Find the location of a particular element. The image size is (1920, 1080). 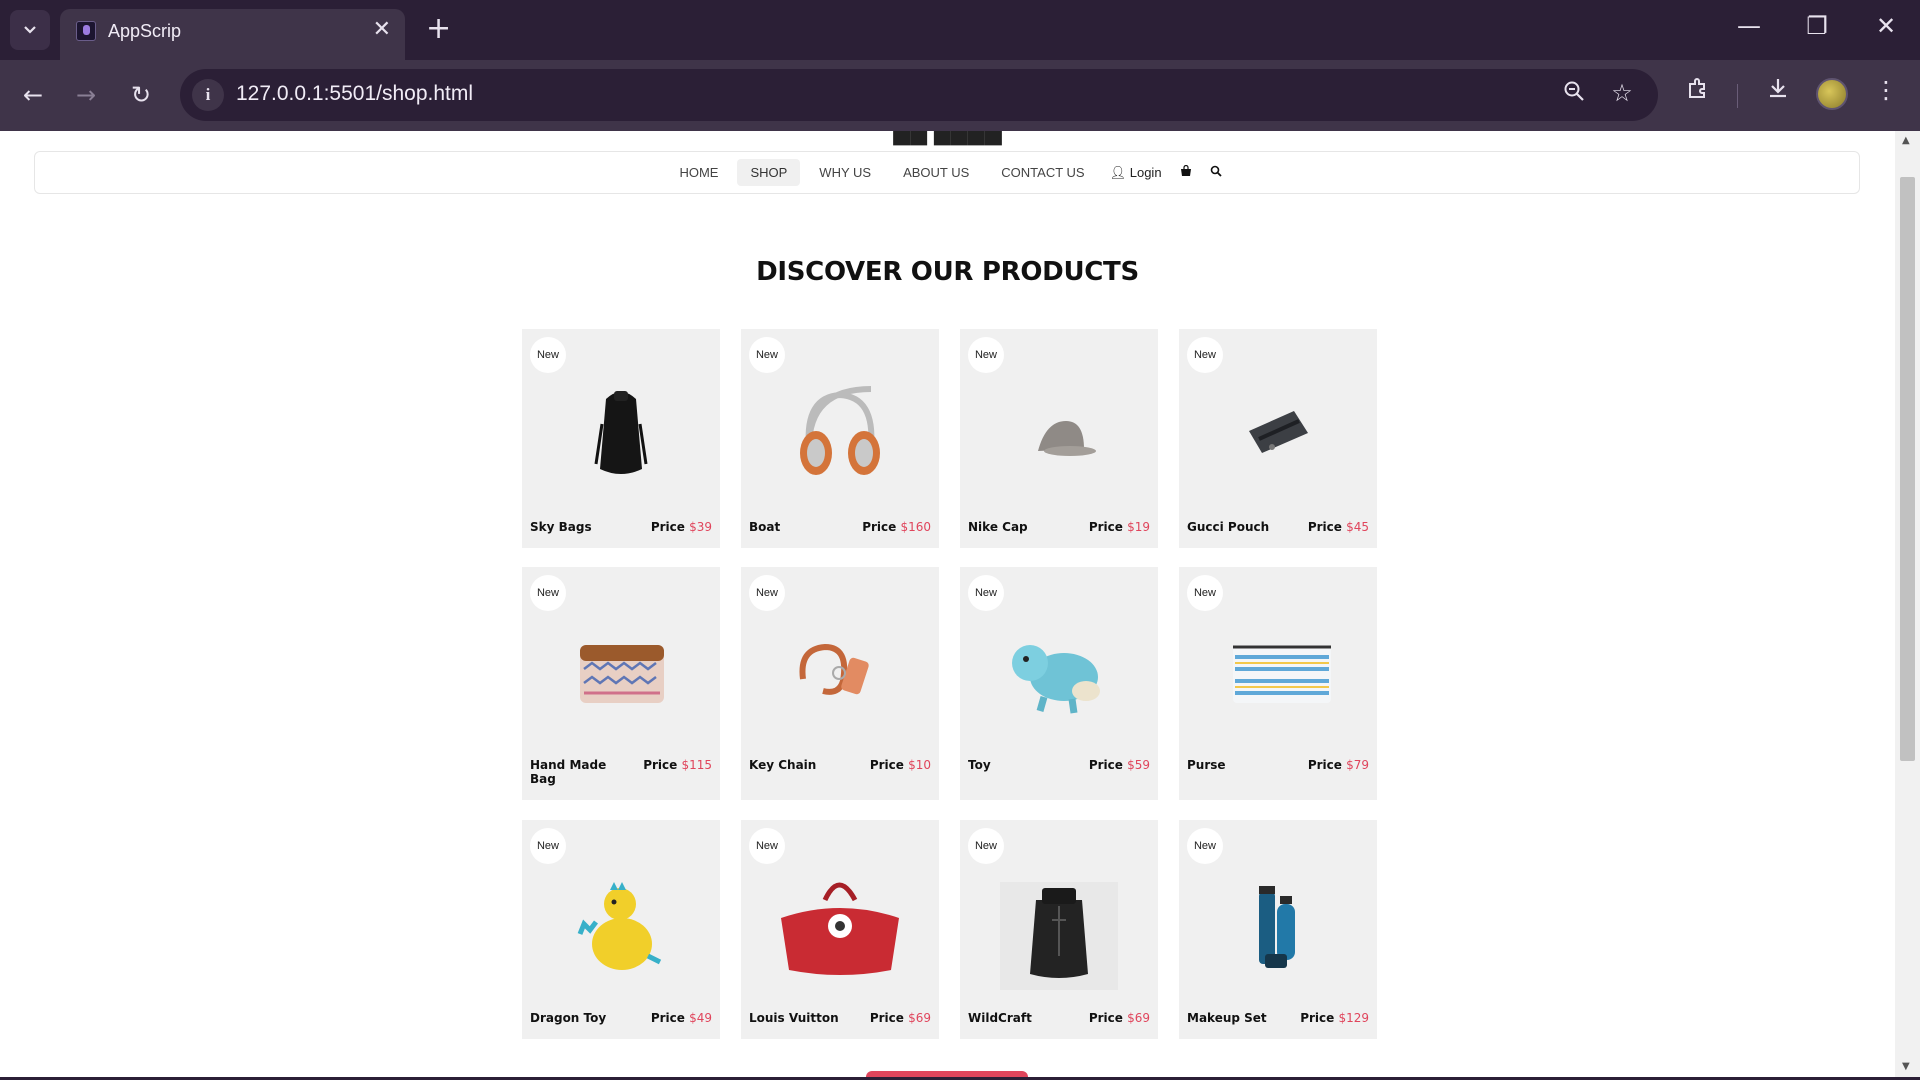

page-scrollbar: ▲ ▼ is located at coordinates (1907, 605).